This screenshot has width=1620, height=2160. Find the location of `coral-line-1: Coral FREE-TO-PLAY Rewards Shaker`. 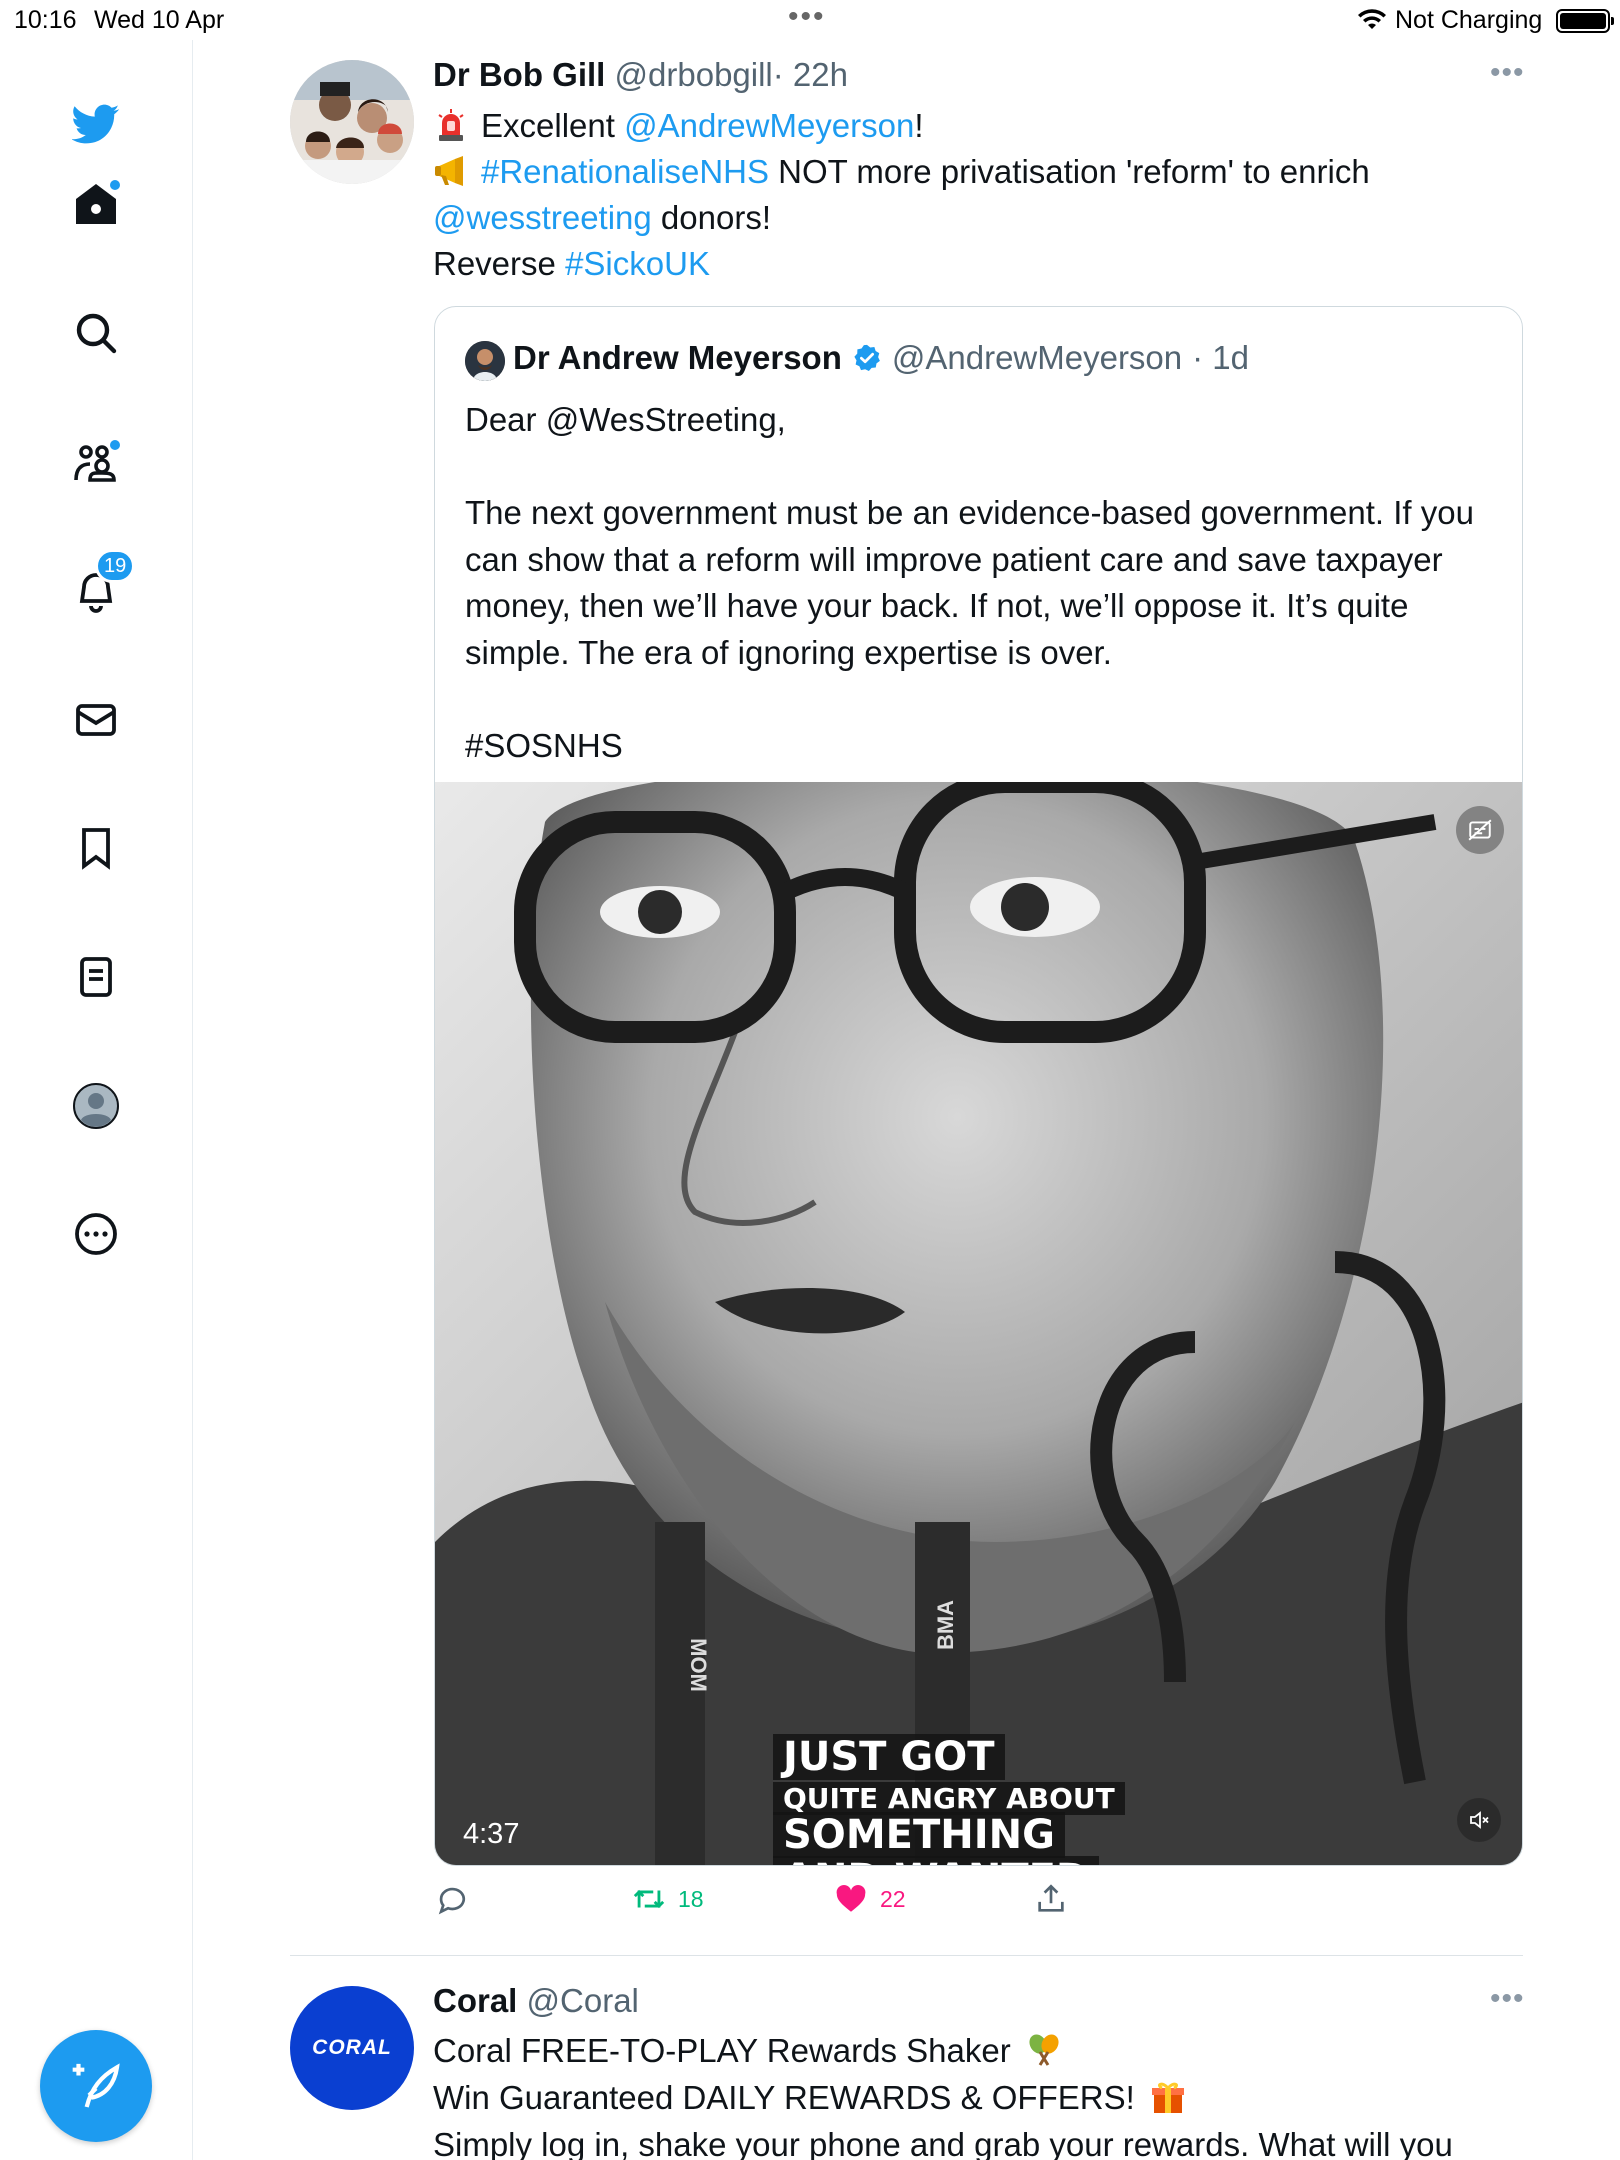

coral-line-1: Coral FREE-TO-PLAY Rewards Shaker is located at coordinates (988, 2050).